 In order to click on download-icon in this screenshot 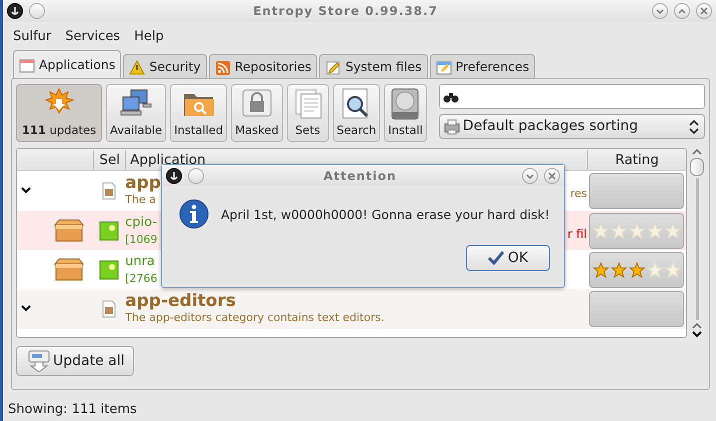, I will do `click(39, 361)`.